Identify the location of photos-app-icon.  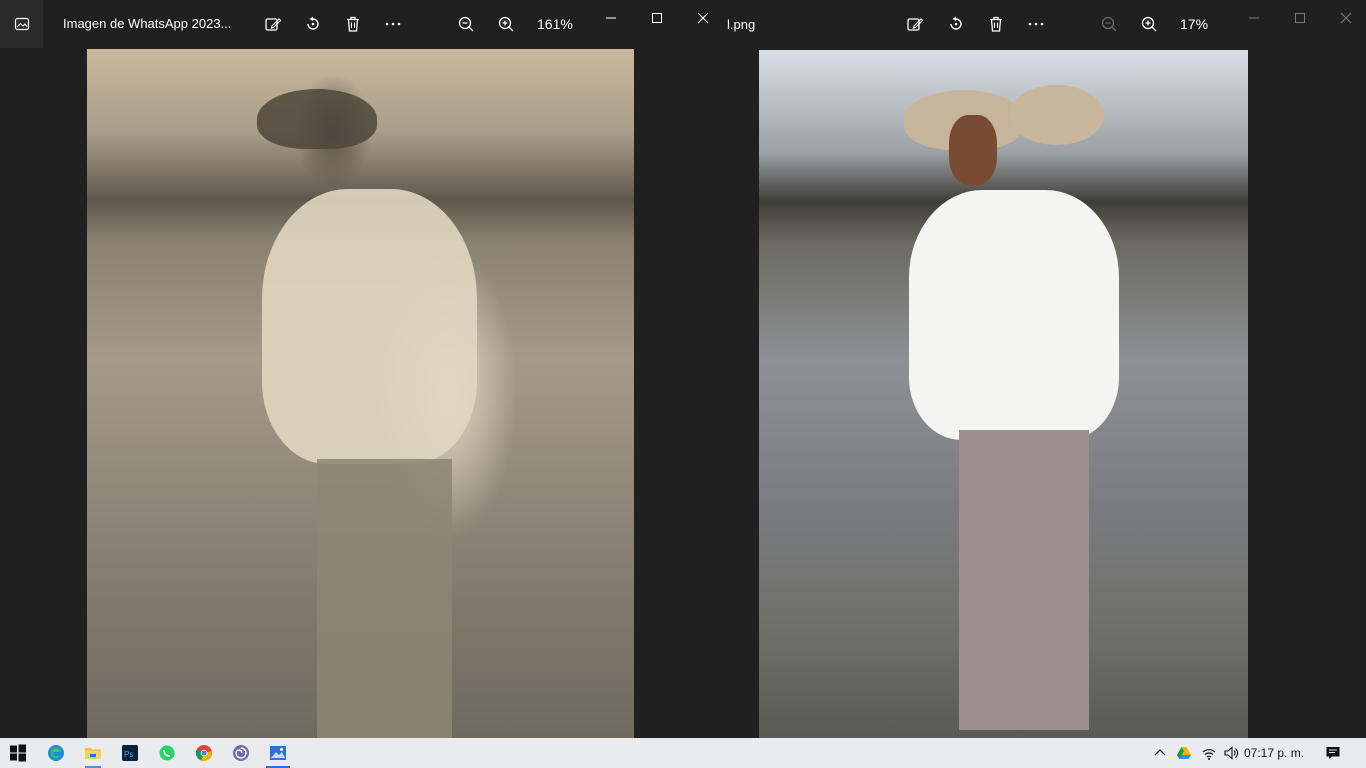
(21, 24).